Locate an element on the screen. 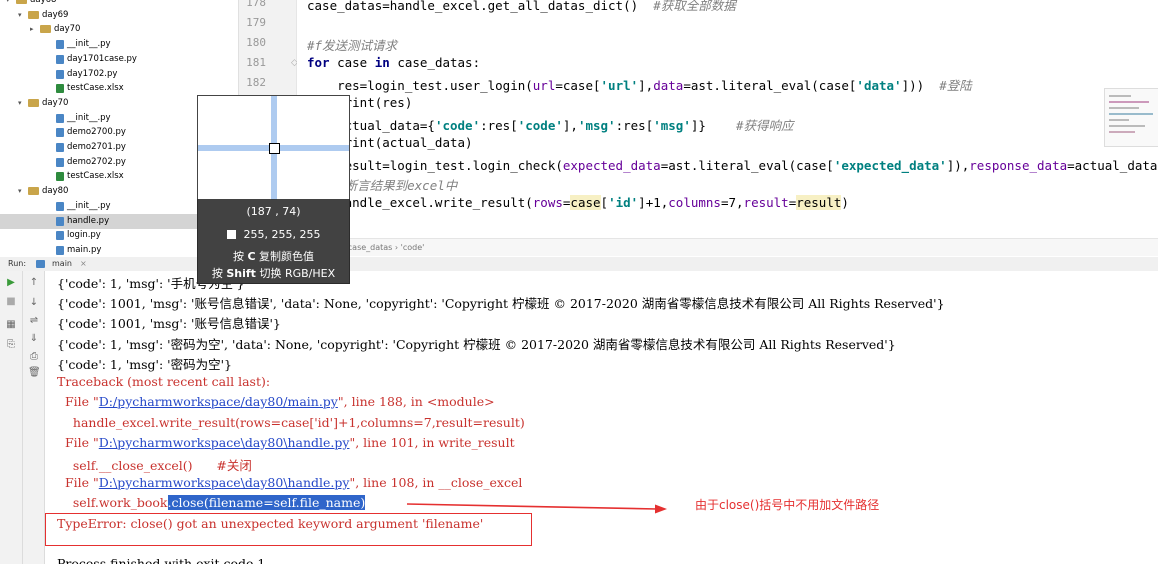 The height and width of the screenshot is (564, 1158). key: Shift is located at coordinates (241, 273).